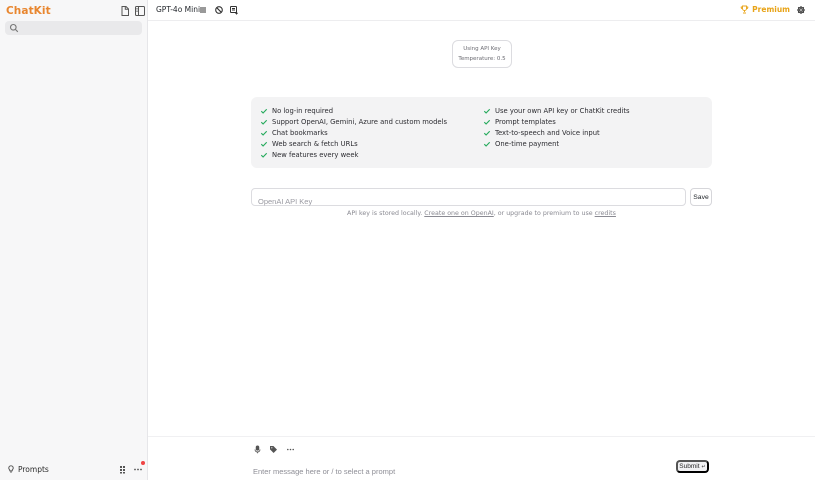 The width and height of the screenshot is (815, 480). I want to click on feature-item: Text-to-speech and Voice input, so click(556, 132).